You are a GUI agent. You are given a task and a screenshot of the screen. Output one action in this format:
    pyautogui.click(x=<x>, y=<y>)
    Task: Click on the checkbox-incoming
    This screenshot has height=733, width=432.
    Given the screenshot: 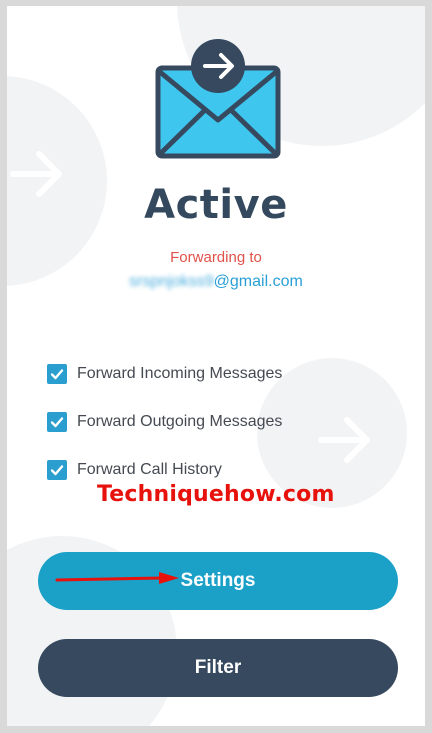 What is the action you would take?
    pyautogui.click(x=57, y=374)
    